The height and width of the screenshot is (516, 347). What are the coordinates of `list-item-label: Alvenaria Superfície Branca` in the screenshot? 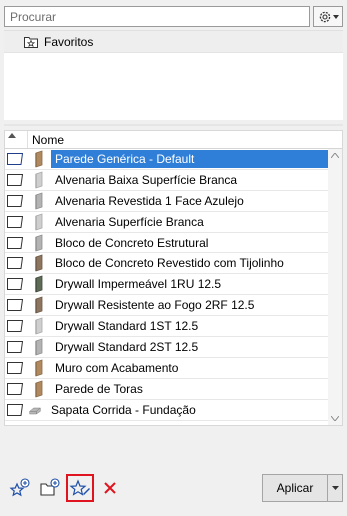 It's located at (129, 221).